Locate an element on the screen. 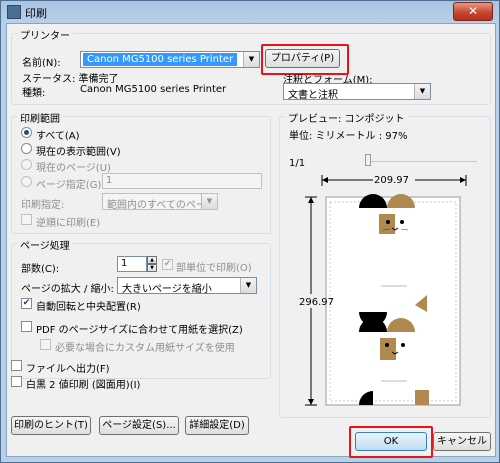  scaling-label: ページの拡大 / 縮小: is located at coordinates (67, 289).